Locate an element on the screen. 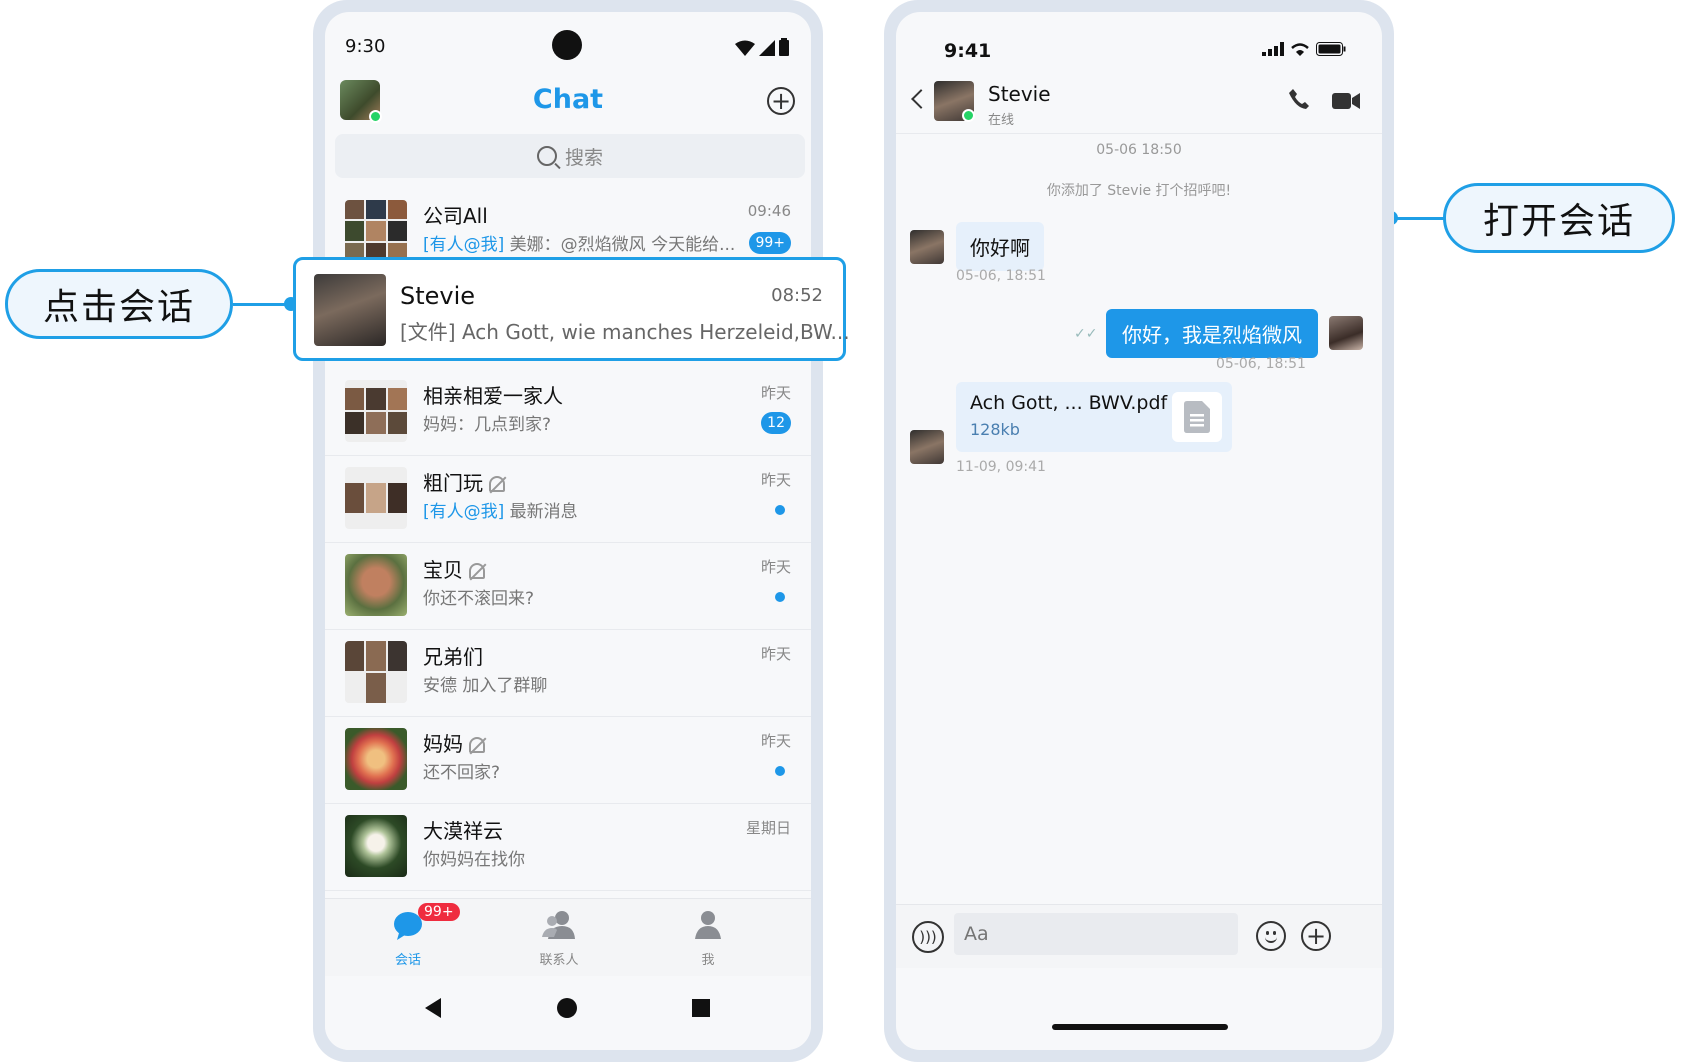 This screenshot has width=1683, height=1062. mention-tag: [有人@我] is located at coordinates (464, 512).